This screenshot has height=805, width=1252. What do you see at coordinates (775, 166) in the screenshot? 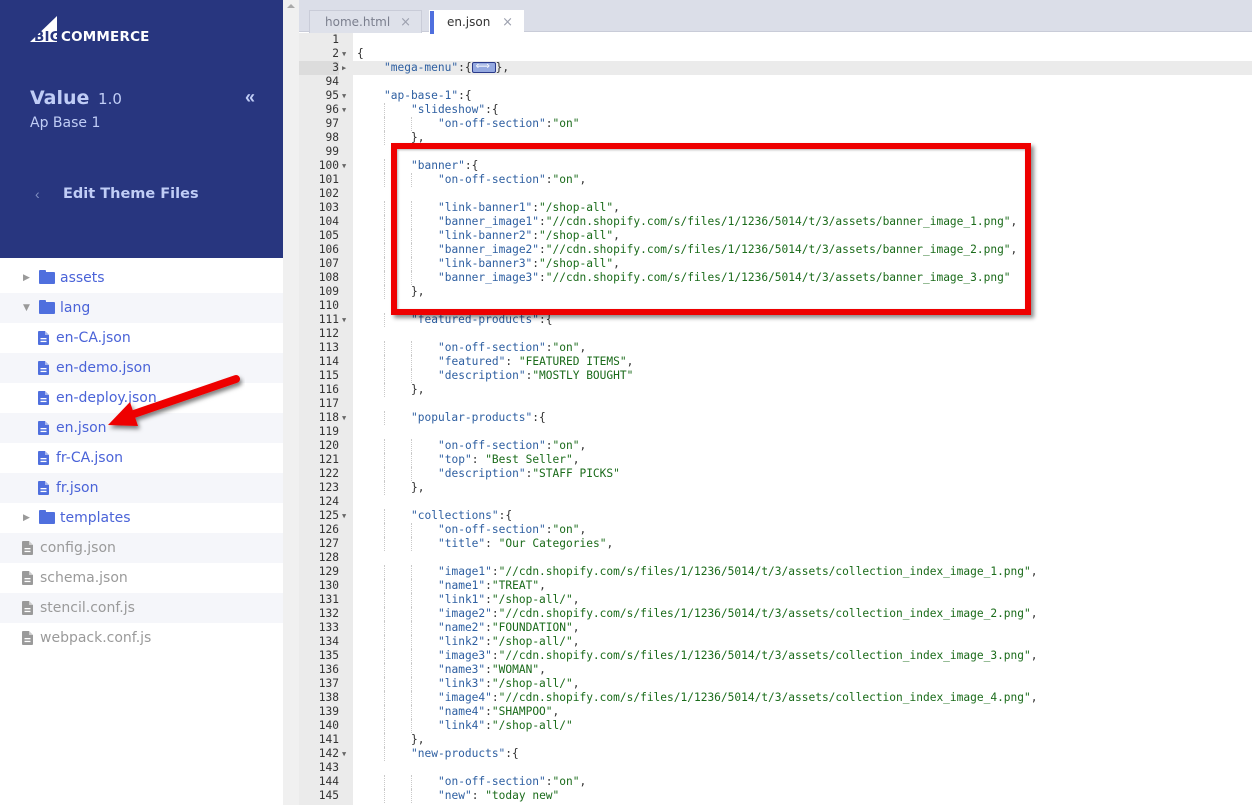
I see `code-line: 100 ▼ "banner":{` at bounding box center [775, 166].